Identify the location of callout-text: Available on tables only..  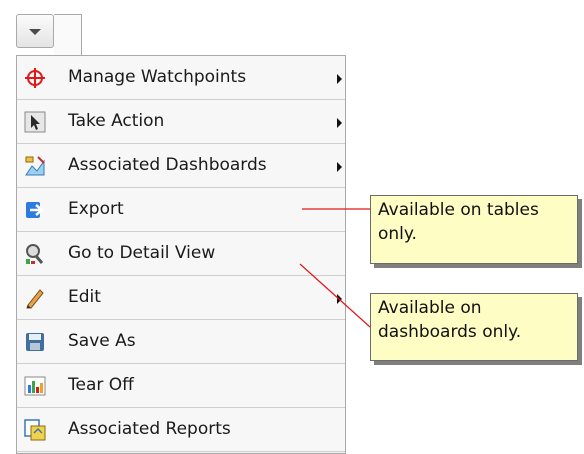
(458, 222).